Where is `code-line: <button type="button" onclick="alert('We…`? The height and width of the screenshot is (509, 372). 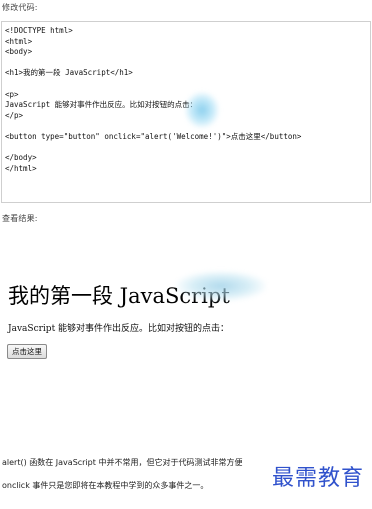 code-line: <button type="button" onclick="alert('We… is located at coordinates (153, 136).